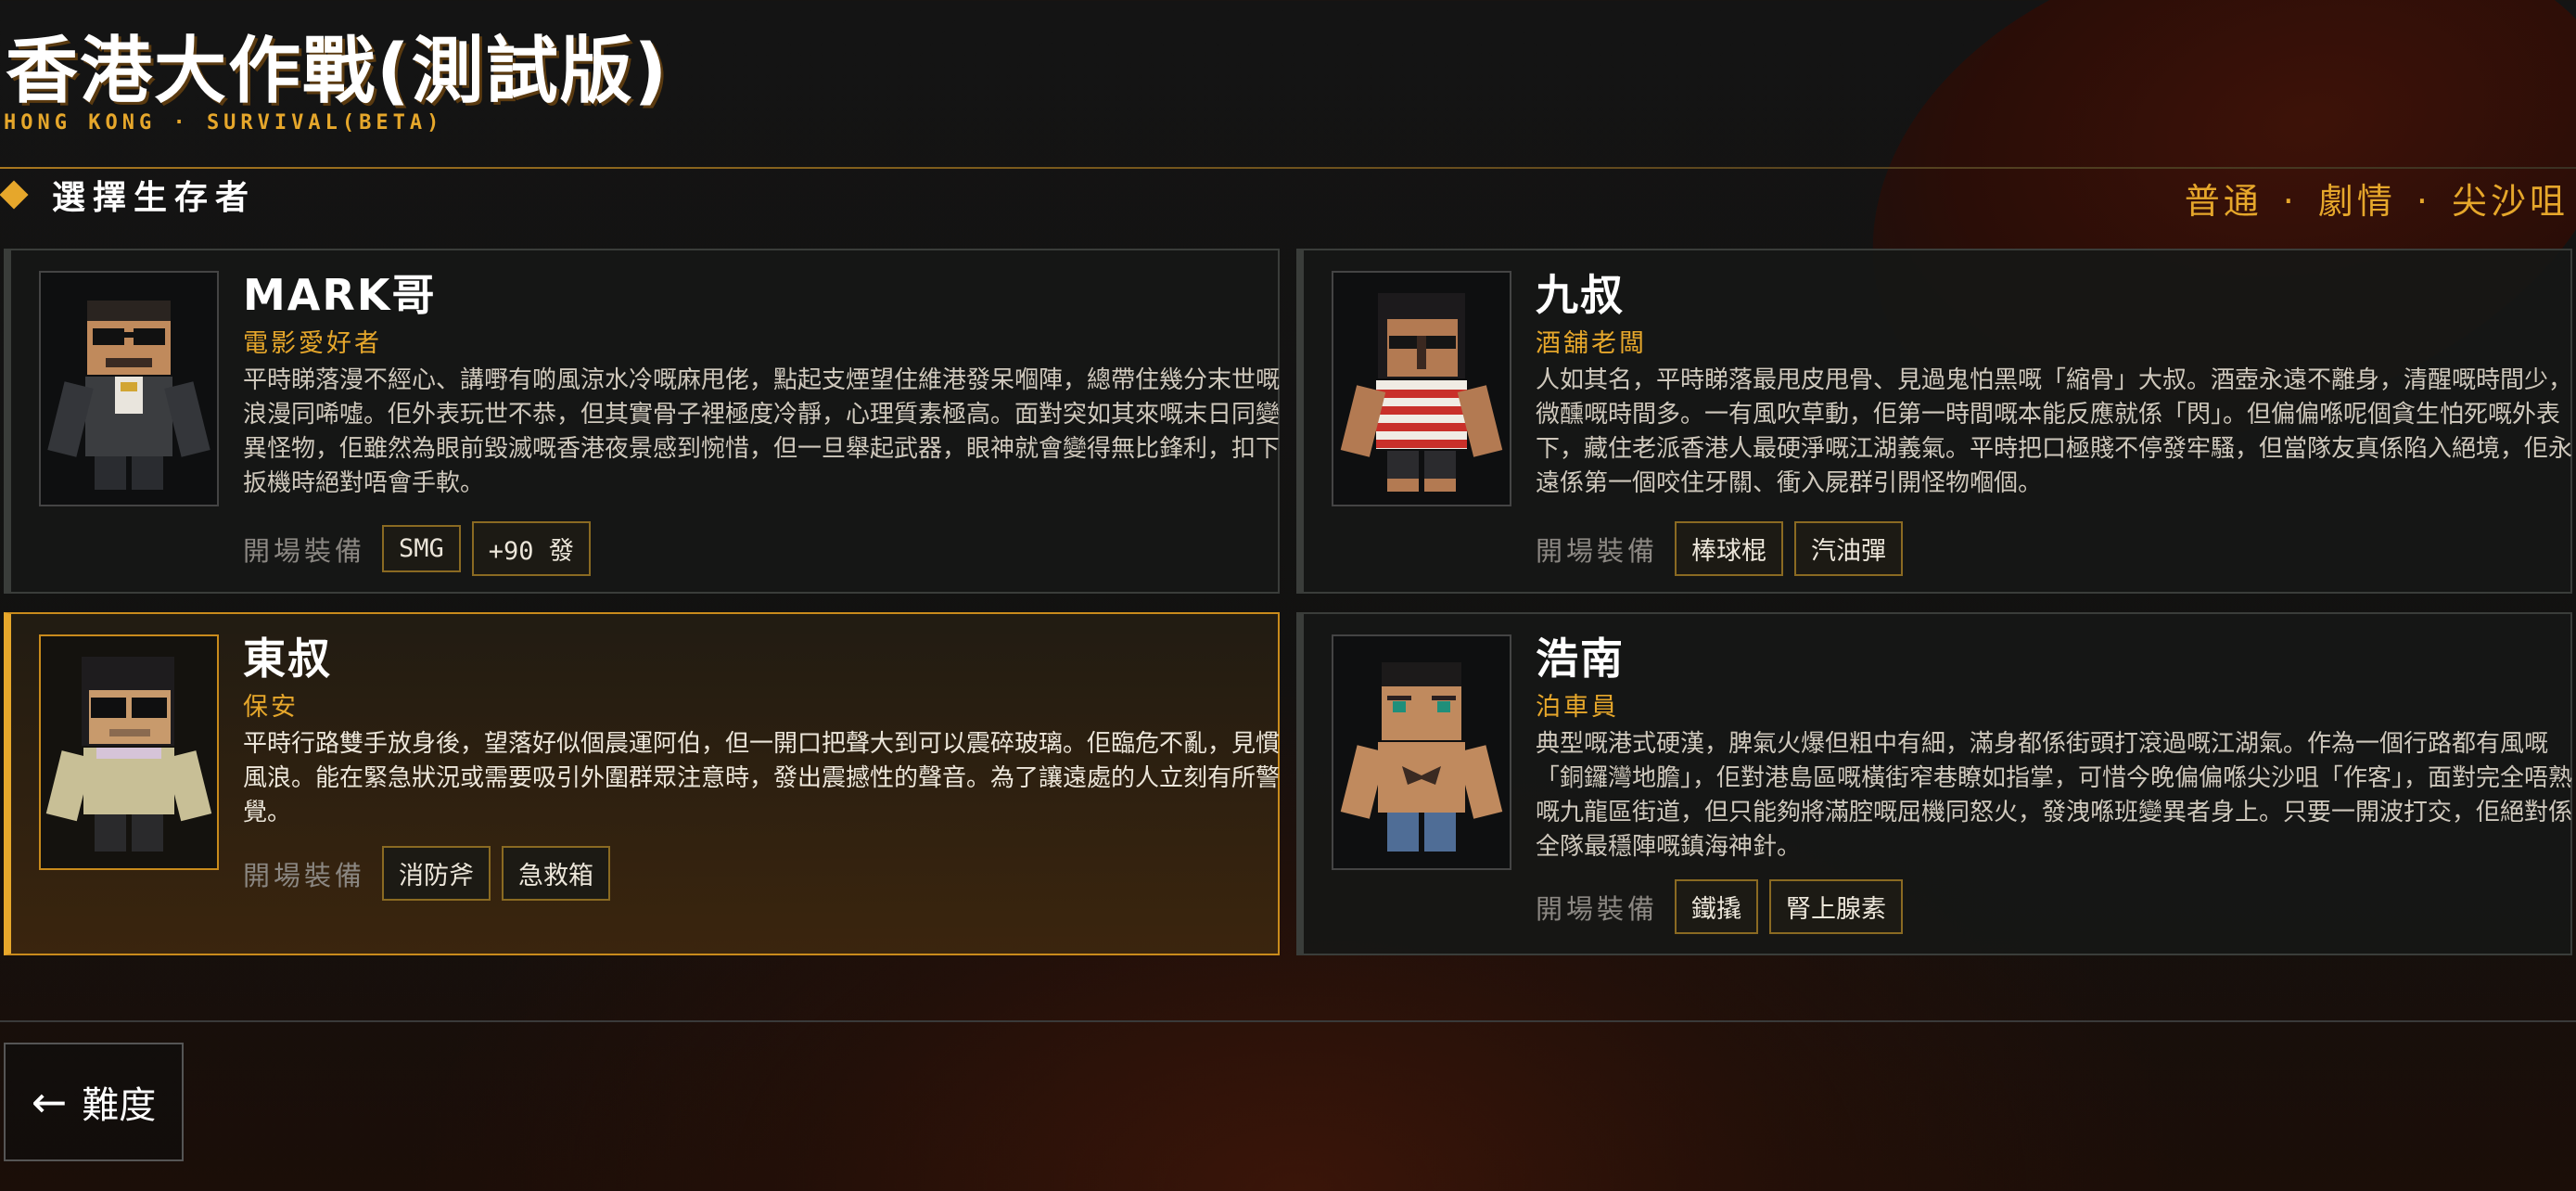 The image size is (2576, 1191). Describe the element at coordinates (556, 873) in the screenshot. I see `equipment-tag: 急救箱` at that location.